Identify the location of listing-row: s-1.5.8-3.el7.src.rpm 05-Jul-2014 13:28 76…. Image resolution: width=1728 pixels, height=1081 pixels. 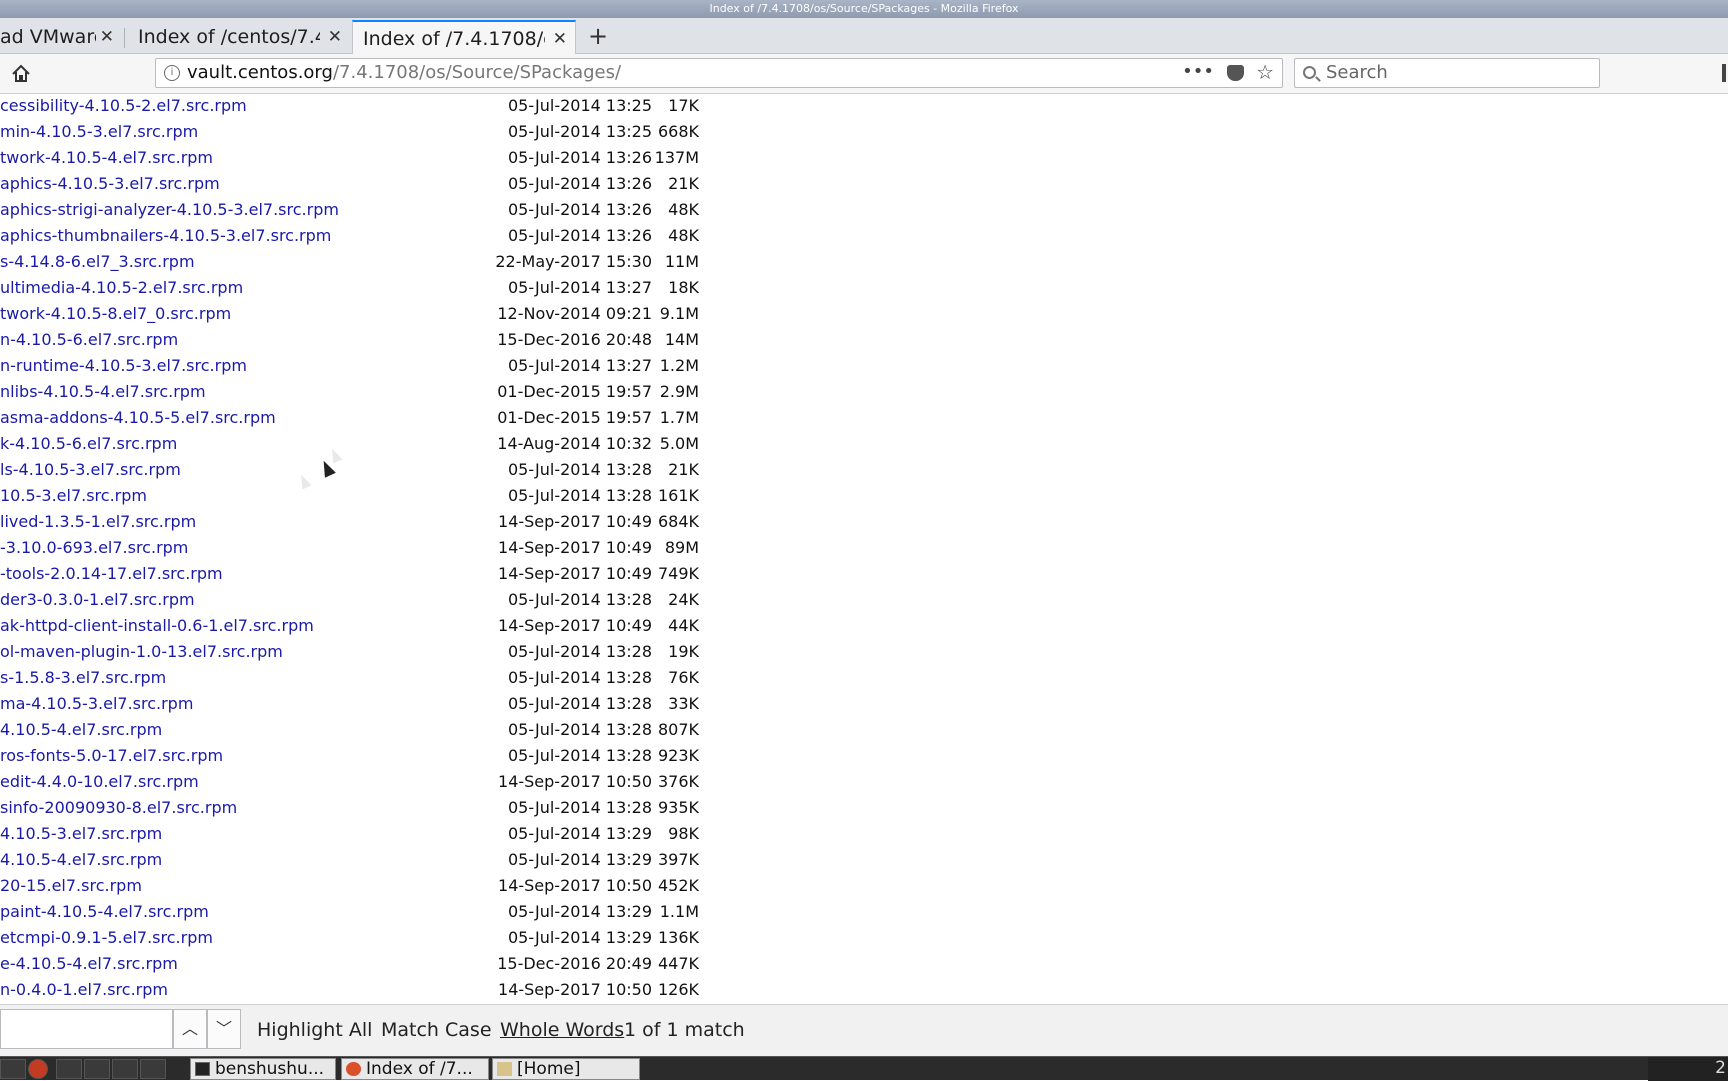
(360, 678).